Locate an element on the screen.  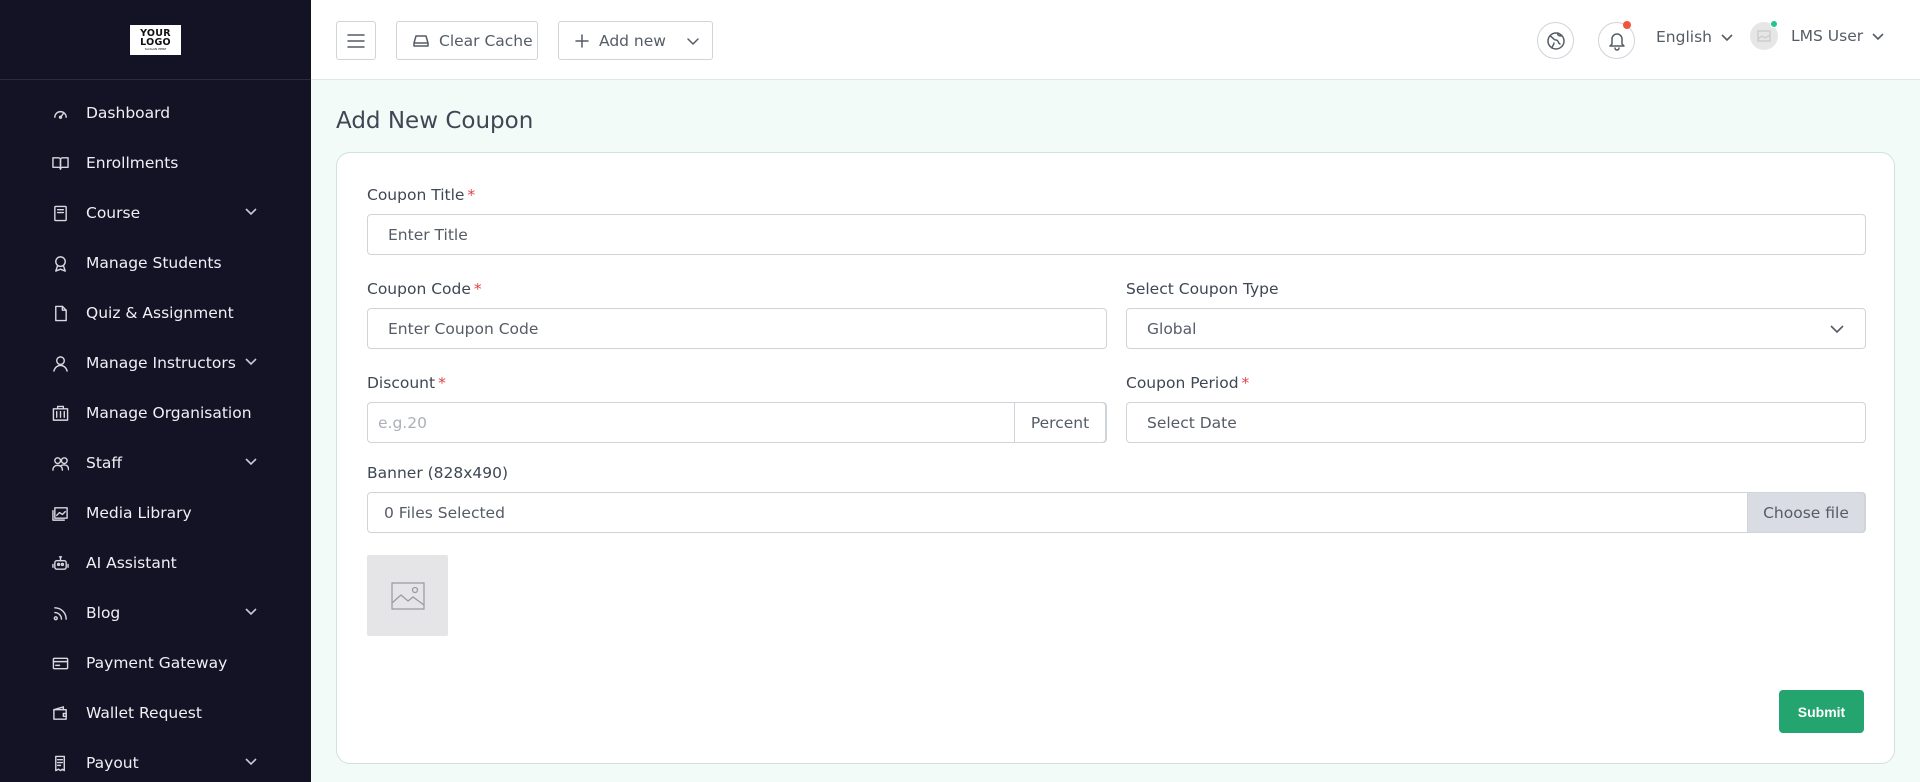
avatar is located at coordinates (1764, 35).